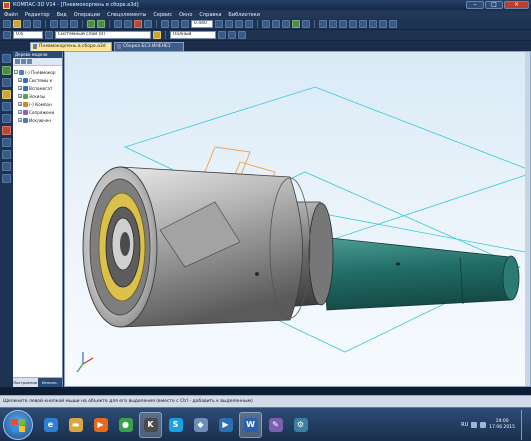 The image size is (531, 441). I want to click on undo-icon, so click(91, 24).